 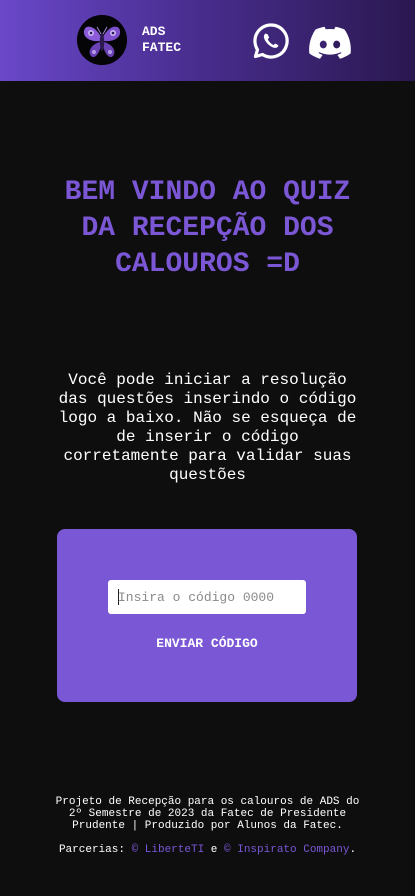 I want to click on partners-prefix: Parcerias:, so click(x=91, y=850).